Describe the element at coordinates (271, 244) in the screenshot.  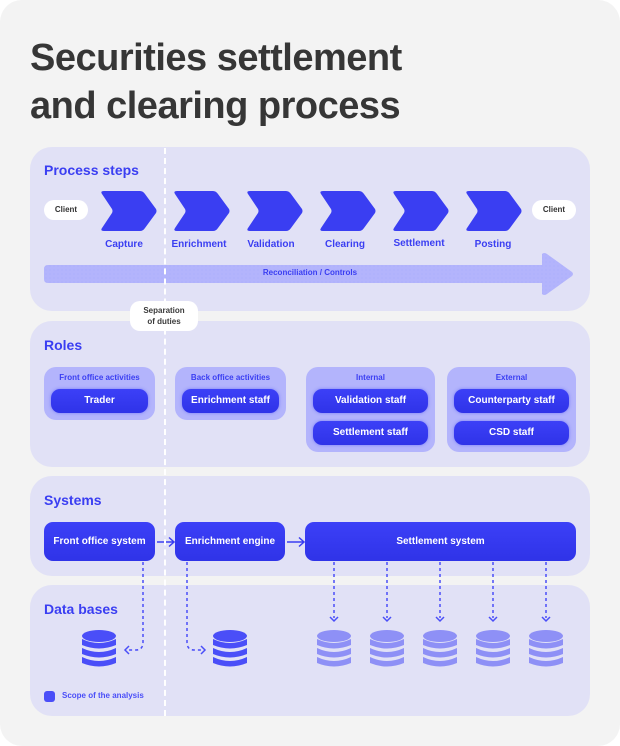
I see `step-label-validation: Validation` at that location.